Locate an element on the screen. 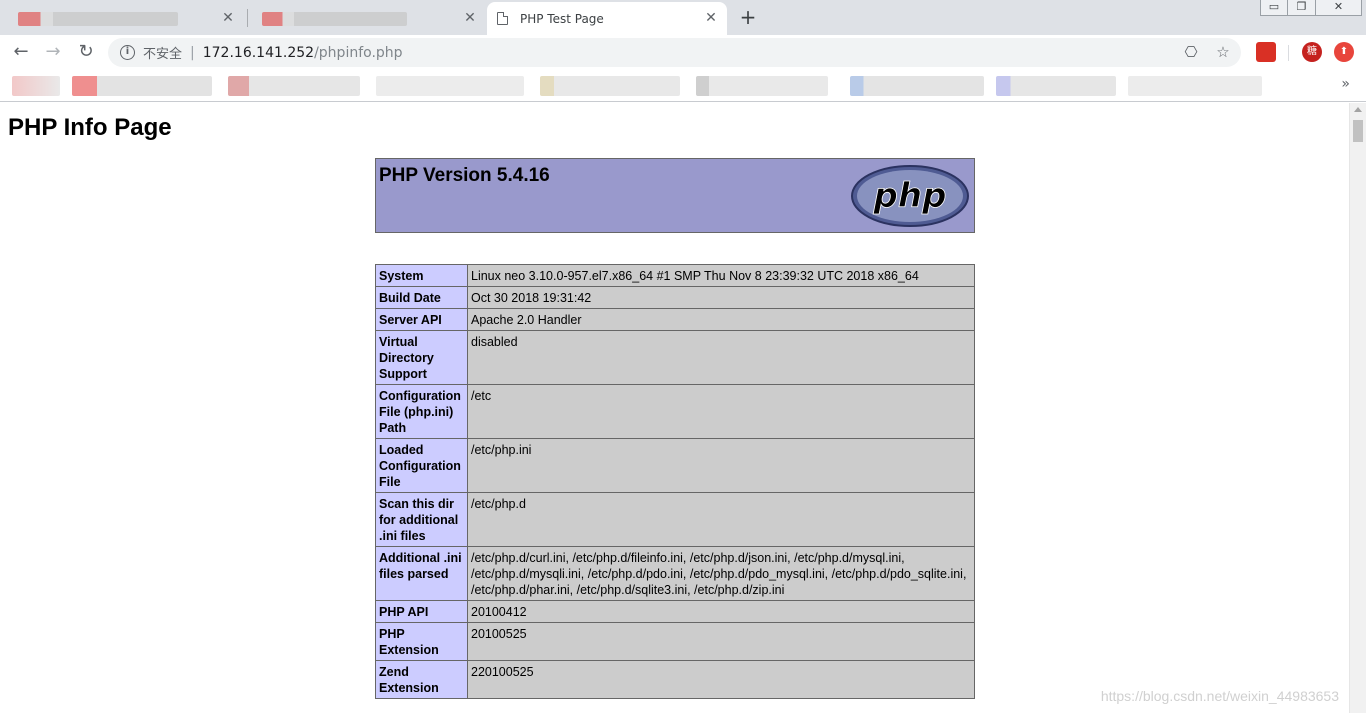 This screenshot has width=1366, height=713. bookmarks-bar: » is located at coordinates (683, 86).